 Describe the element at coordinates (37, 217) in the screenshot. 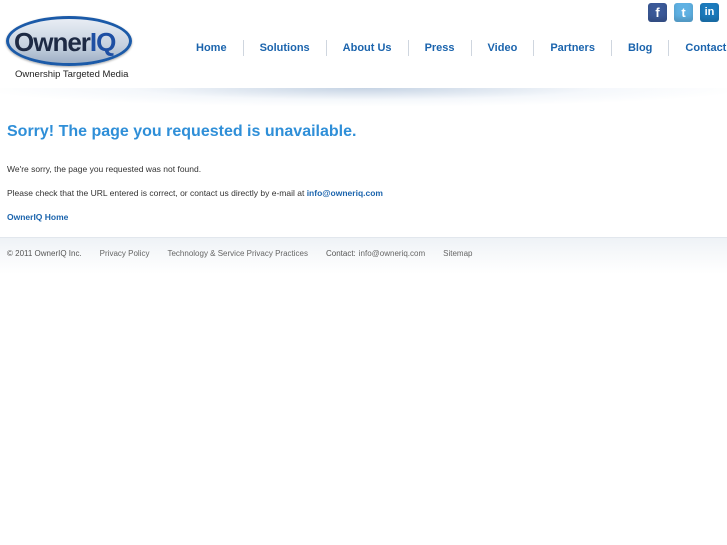

I see `home-link: OwnerIQ Home` at that location.